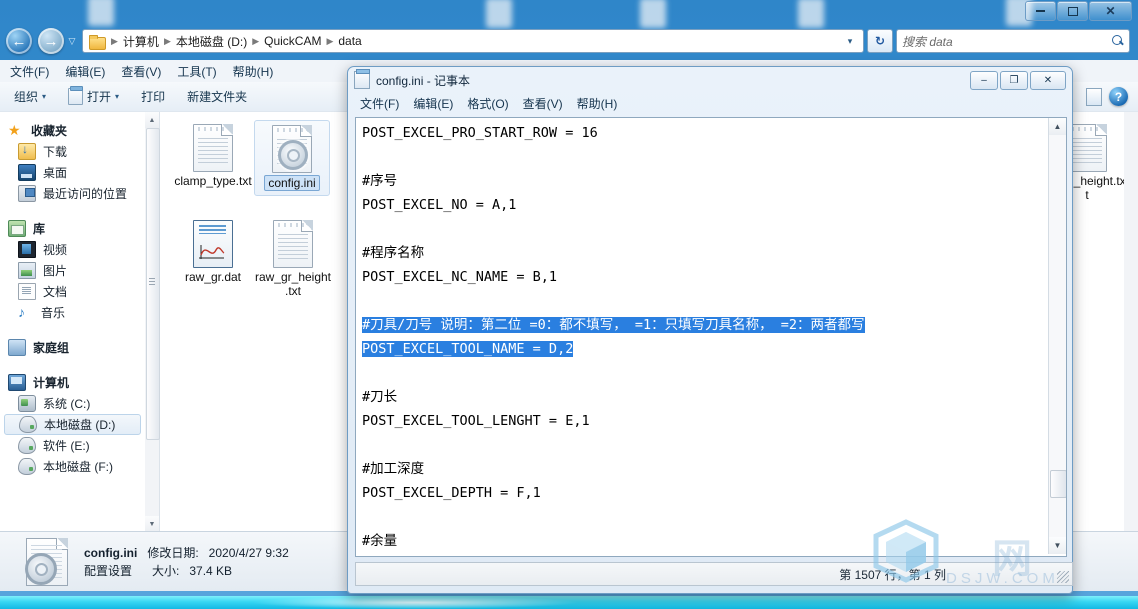 The height and width of the screenshot is (609, 1138). What do you see at coordinates (85, 71) in the screenshot?
I see `menu-item-edit: 编辑(E)` at bounding box center [85, 71].